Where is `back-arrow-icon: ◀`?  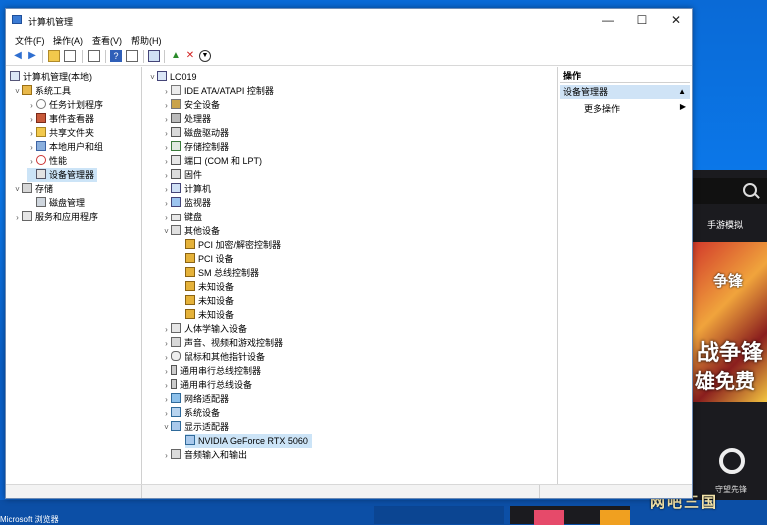 back-arrow-icon: ◀ is located at coordinates (18, 56).